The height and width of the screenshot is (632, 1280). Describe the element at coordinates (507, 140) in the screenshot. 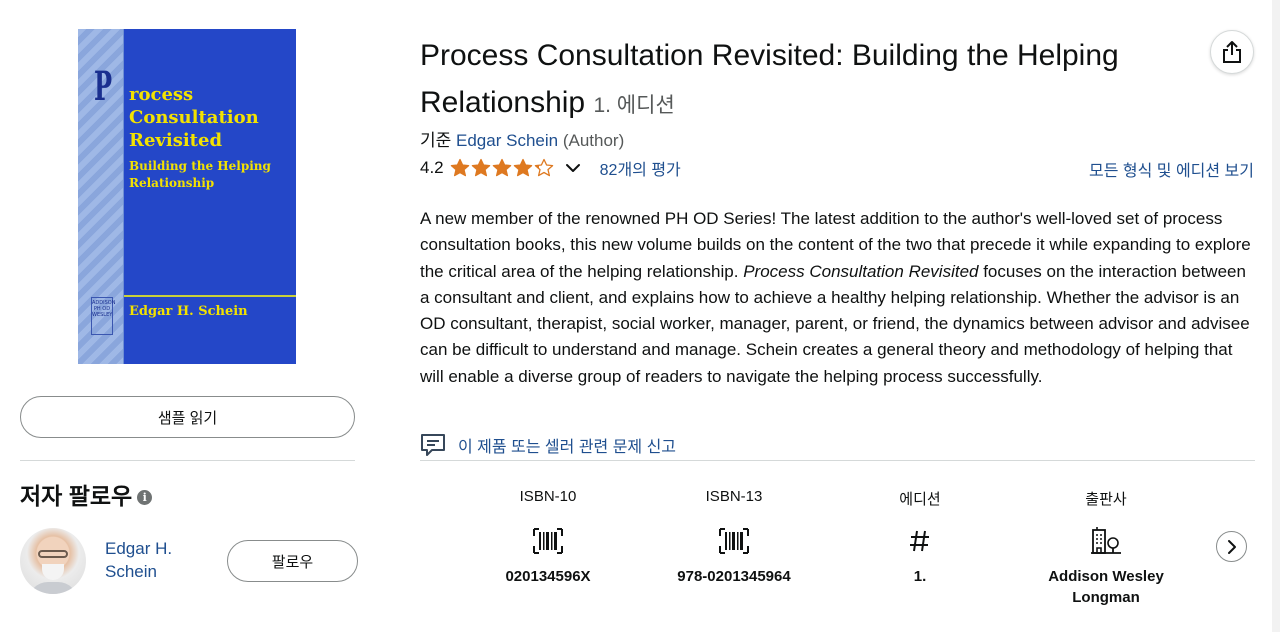

I see `byline-author-link: Edgar Schein` at that location.